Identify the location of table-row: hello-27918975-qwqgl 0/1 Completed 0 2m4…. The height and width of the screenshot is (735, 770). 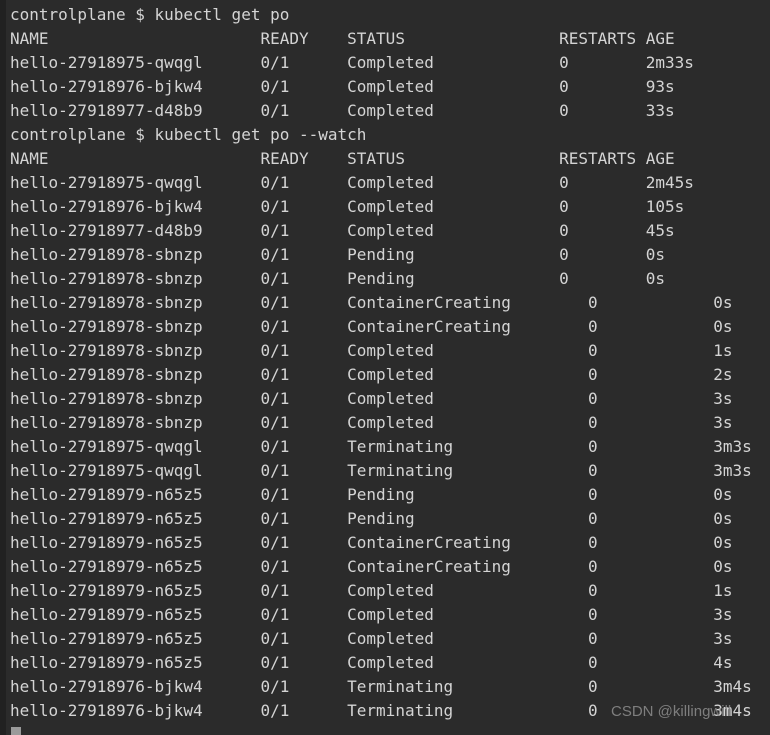
(352, 182).